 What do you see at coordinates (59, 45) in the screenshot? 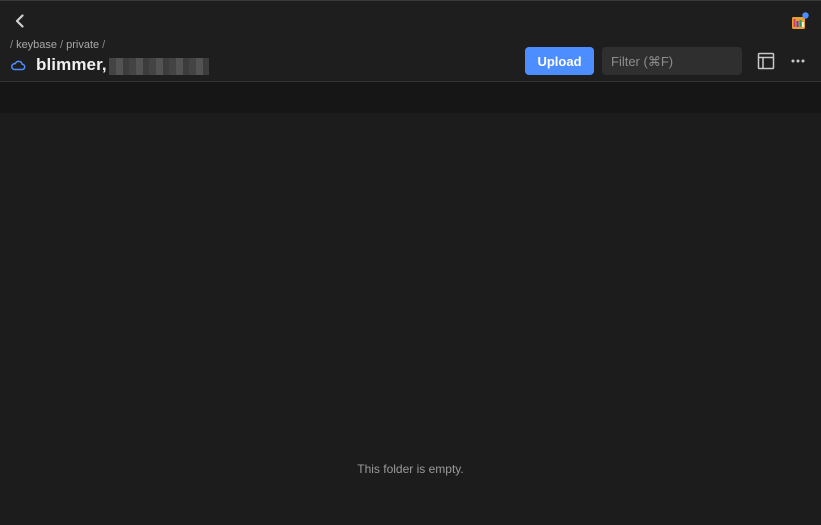
I see `breadcrumb: / keybase / private /` at bounding box center [59, 45].